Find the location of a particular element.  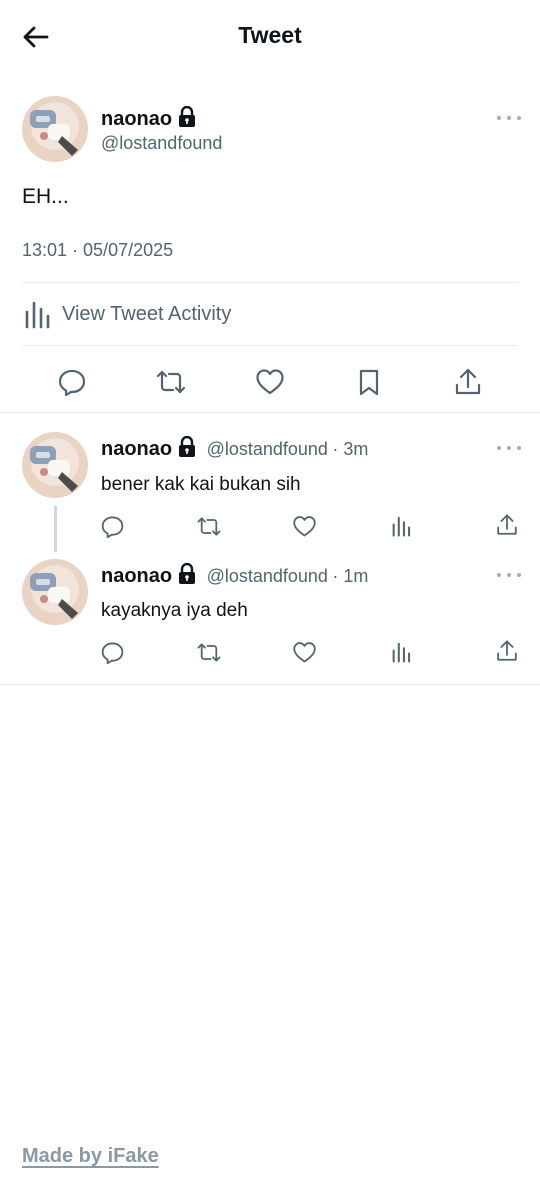

bookmark-icon is located at coordinates (369, 382).